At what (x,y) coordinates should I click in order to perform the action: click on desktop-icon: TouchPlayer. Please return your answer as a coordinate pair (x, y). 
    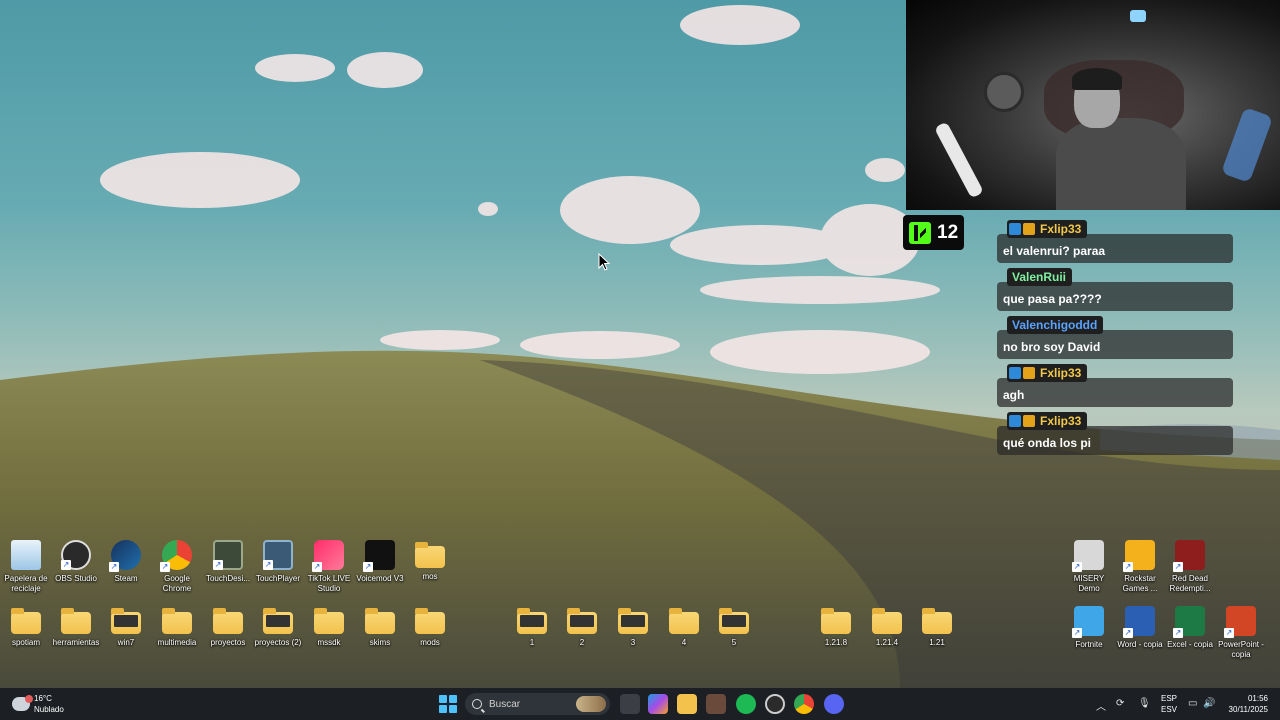
    Looking at the image, I should click on (278, 562).